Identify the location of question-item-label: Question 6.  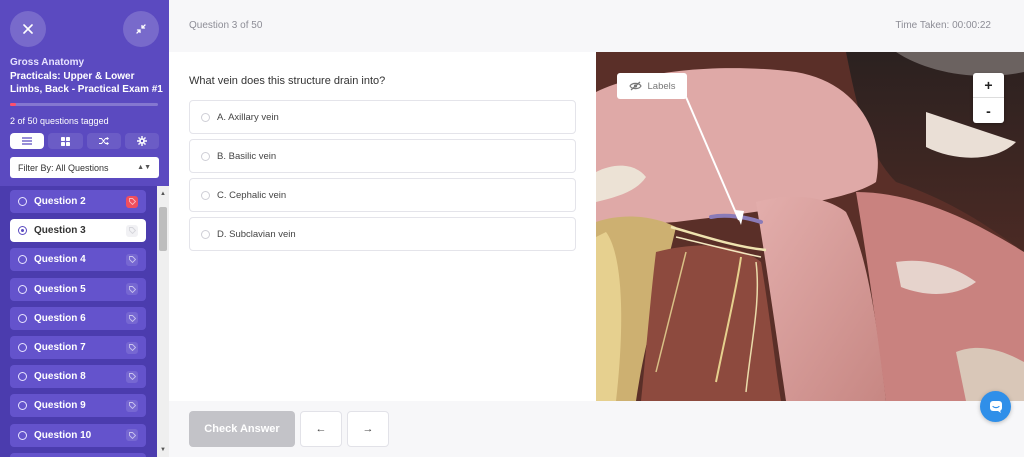
(60, 318).